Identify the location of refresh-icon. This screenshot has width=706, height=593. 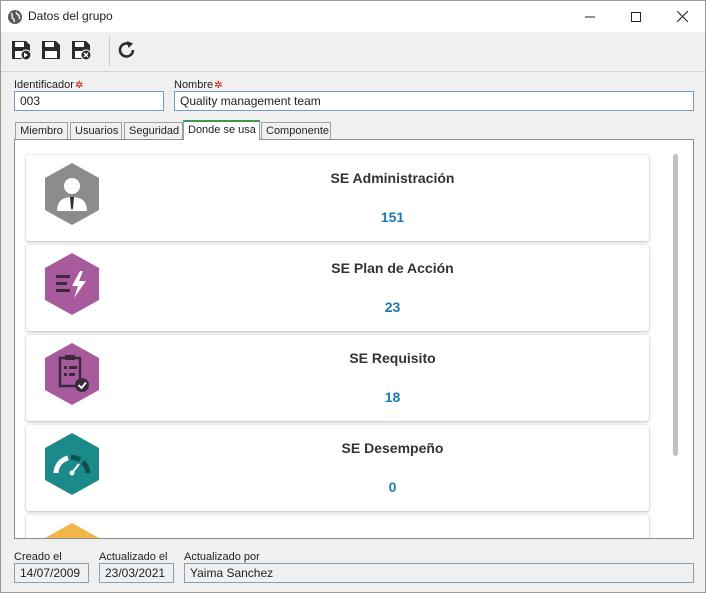
(126, 49).